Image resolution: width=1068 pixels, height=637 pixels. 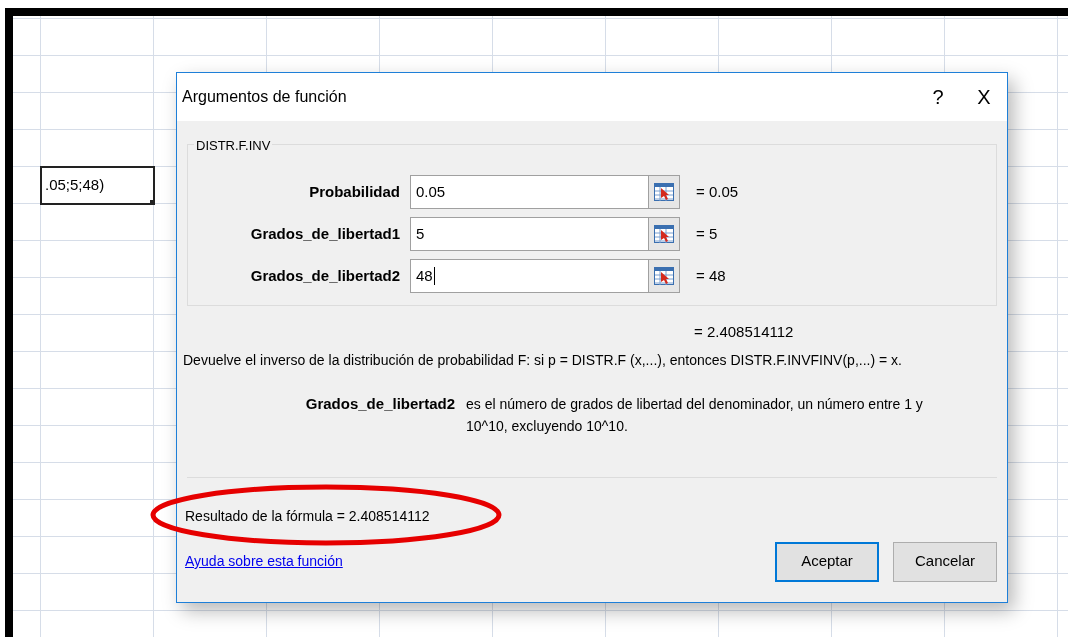 I want to click on argument-name: Grados_de_libertad2, so click(x=380, y=403).